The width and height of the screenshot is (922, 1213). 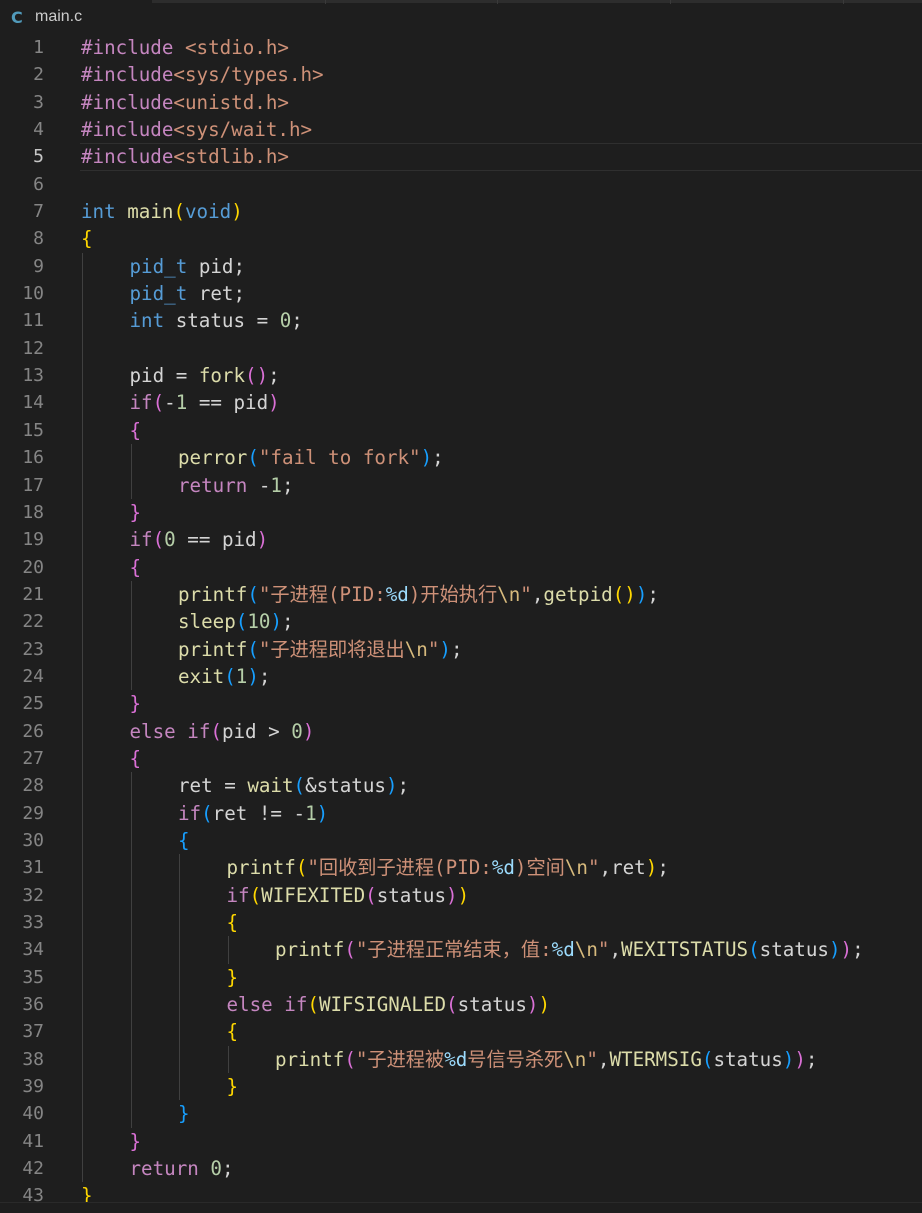 I want to click on line-number: 33, so click(x=33, y=922).